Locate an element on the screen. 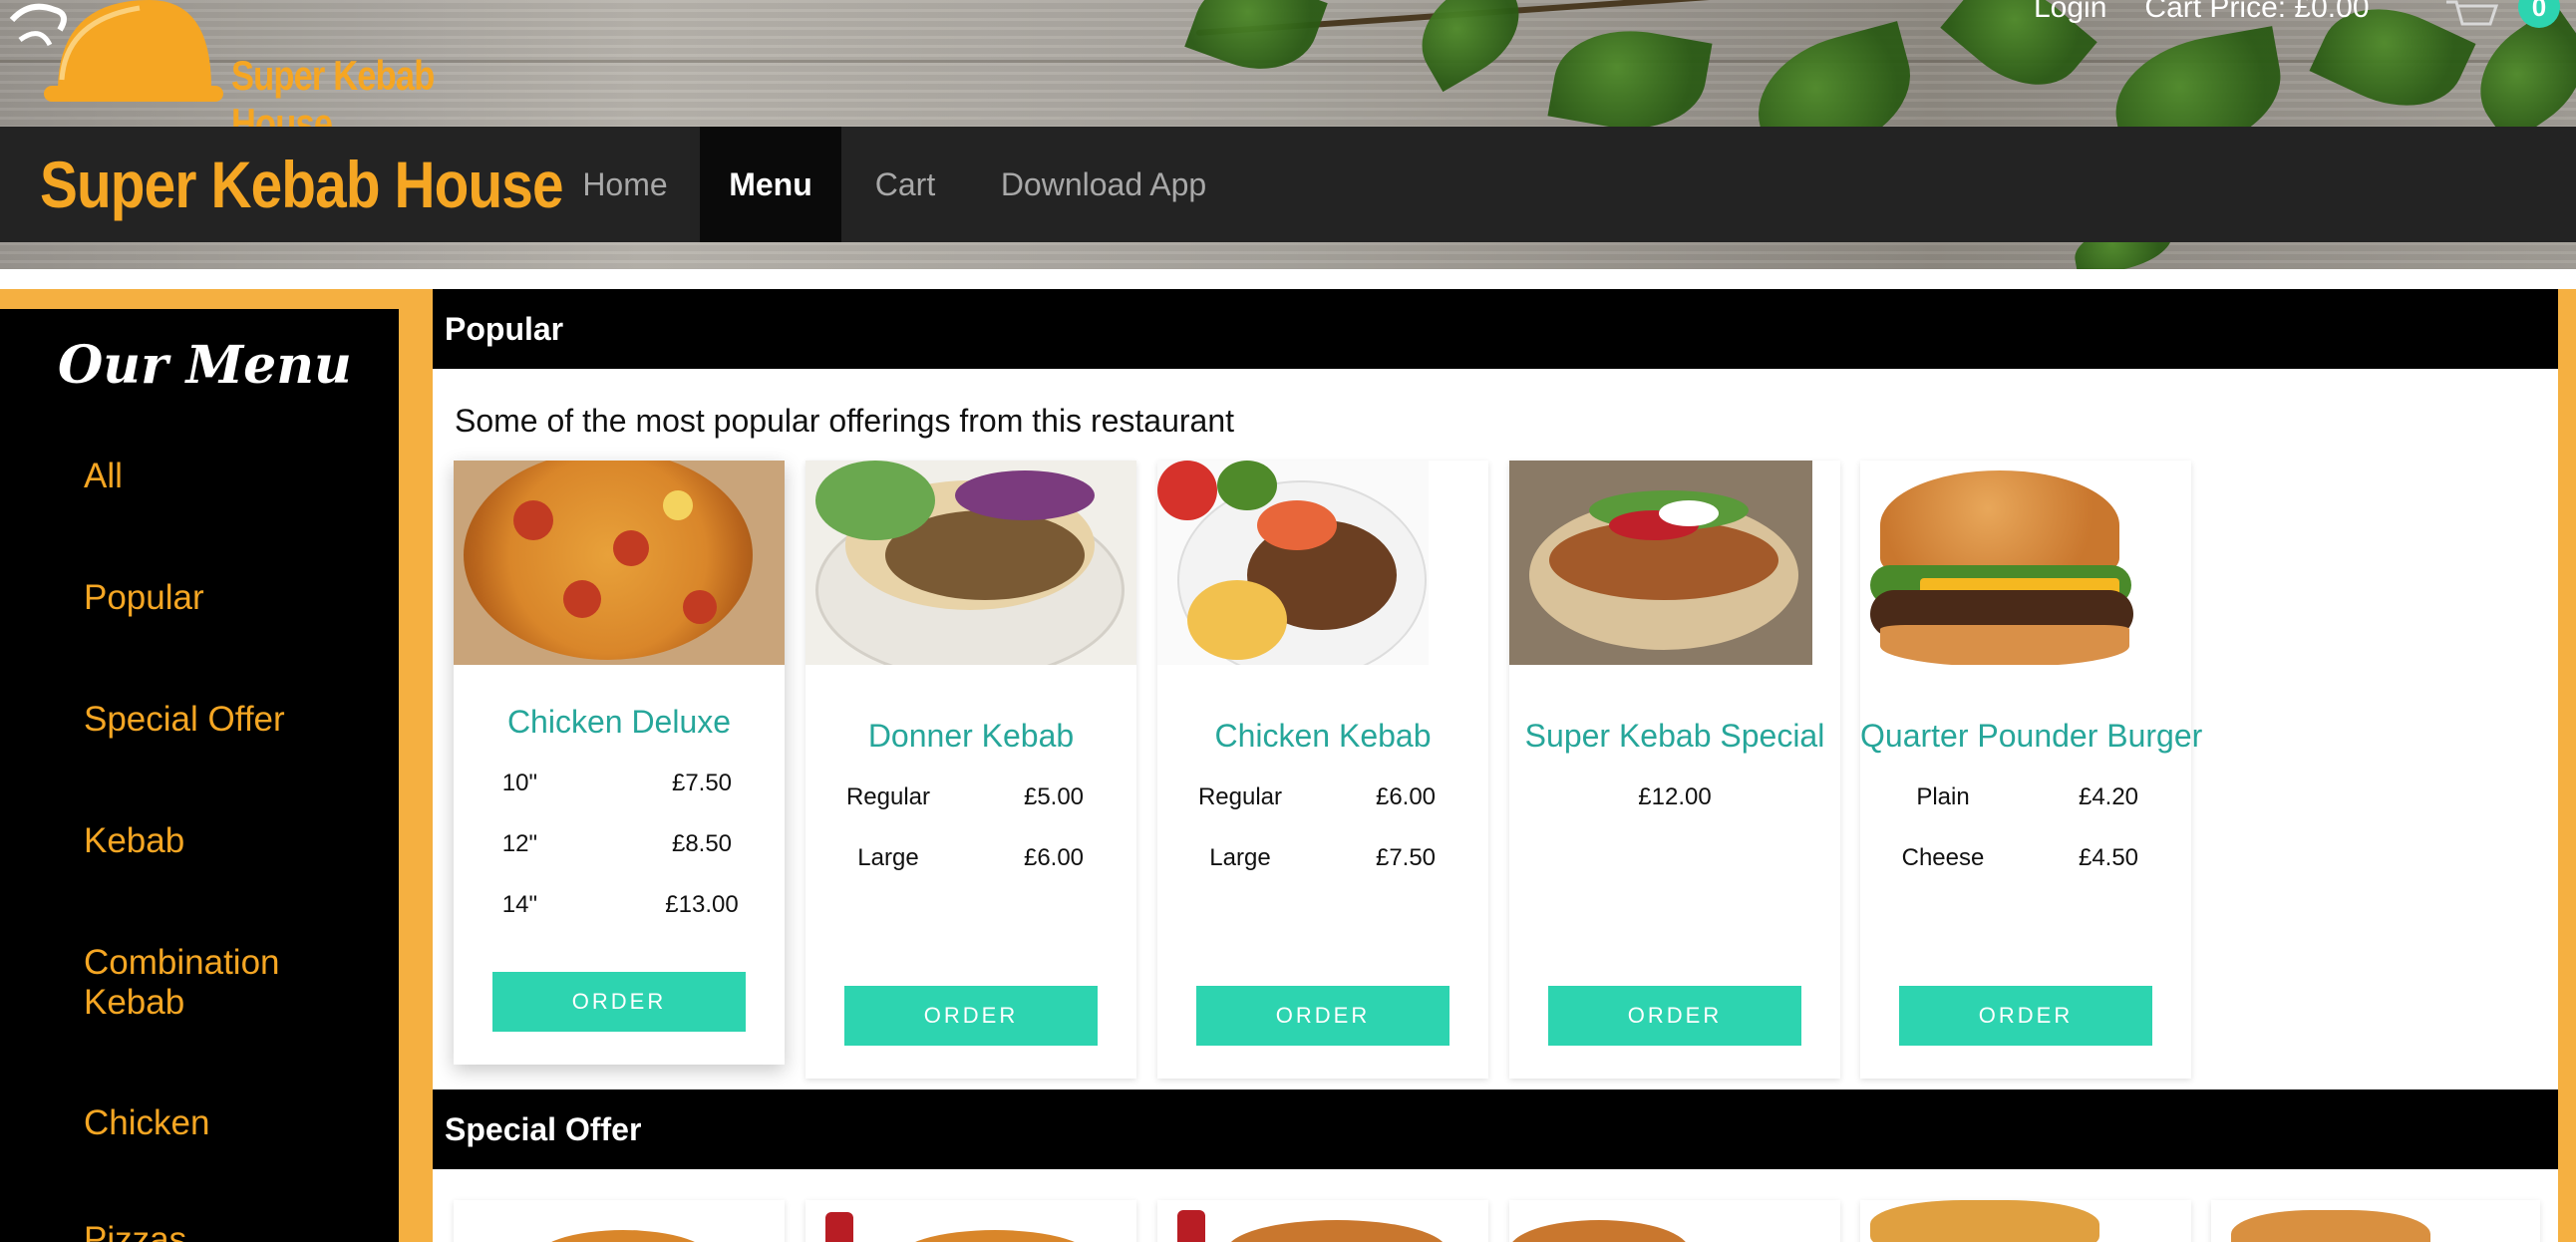  product-name: Chicken Kebab is located at coordinates (1323, 736).